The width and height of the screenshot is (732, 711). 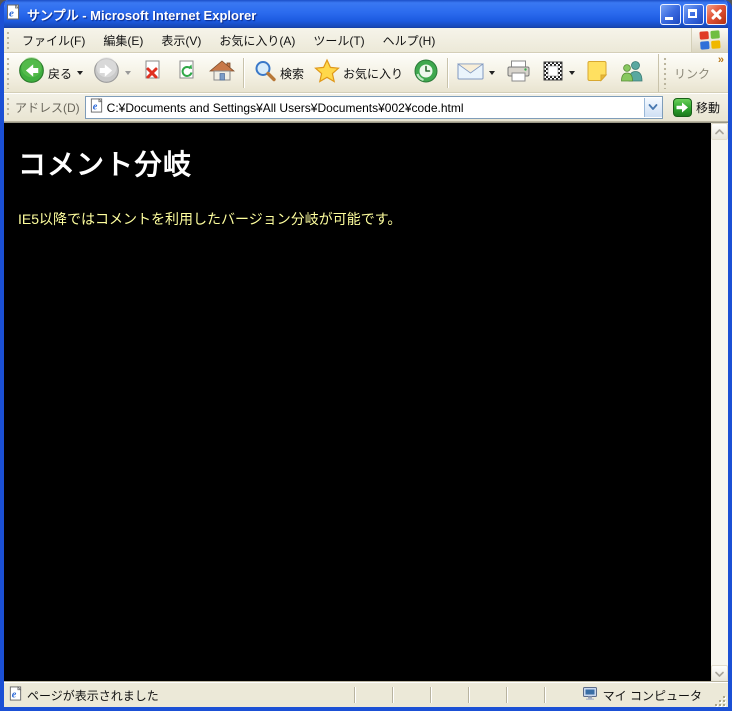 What do you see at coordinates (181, 40) in the screenshot?
I see `menu-view: 表示(V)` at bounding box center [181, 40].